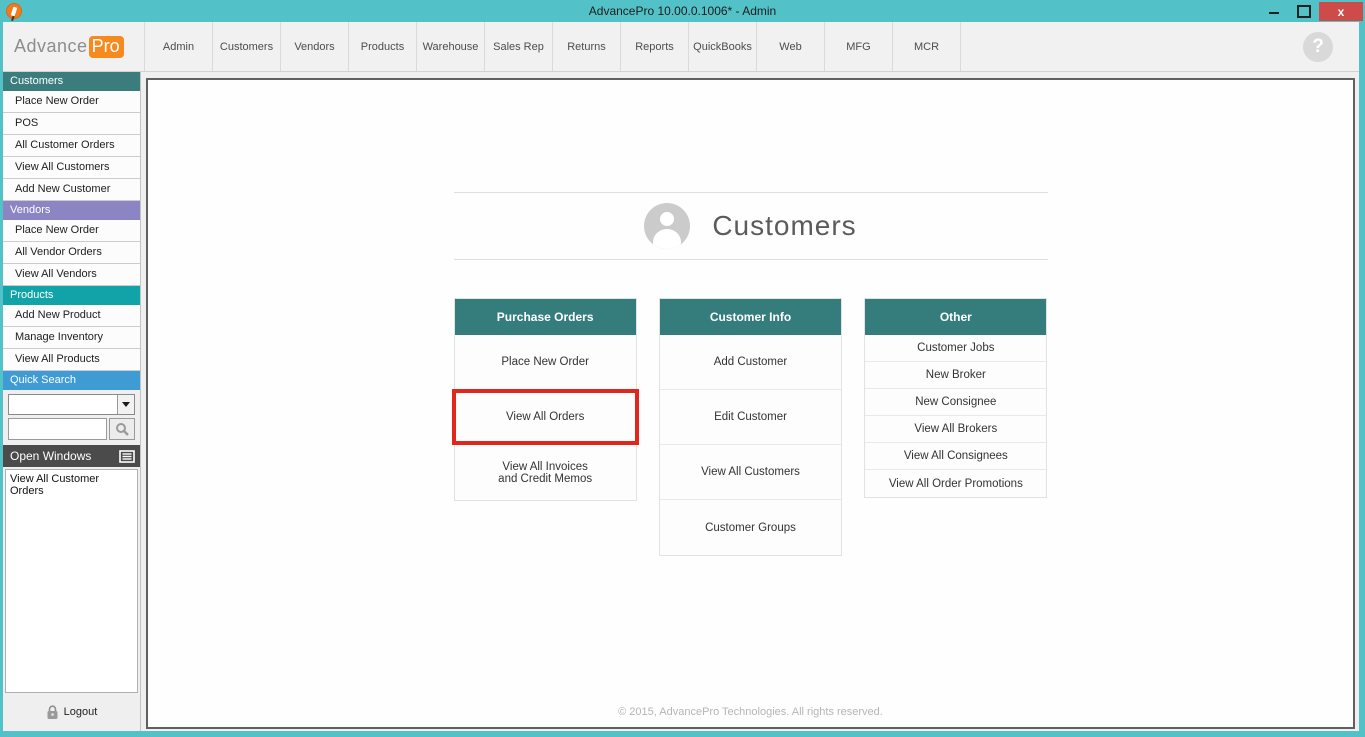 This screenshot has width=1365, height=737. What do you see at coordinates (723, 46) in the screenshot?
I see `nav-tab-quickbooks: QuickBooks` at bounding box center [723, 46].